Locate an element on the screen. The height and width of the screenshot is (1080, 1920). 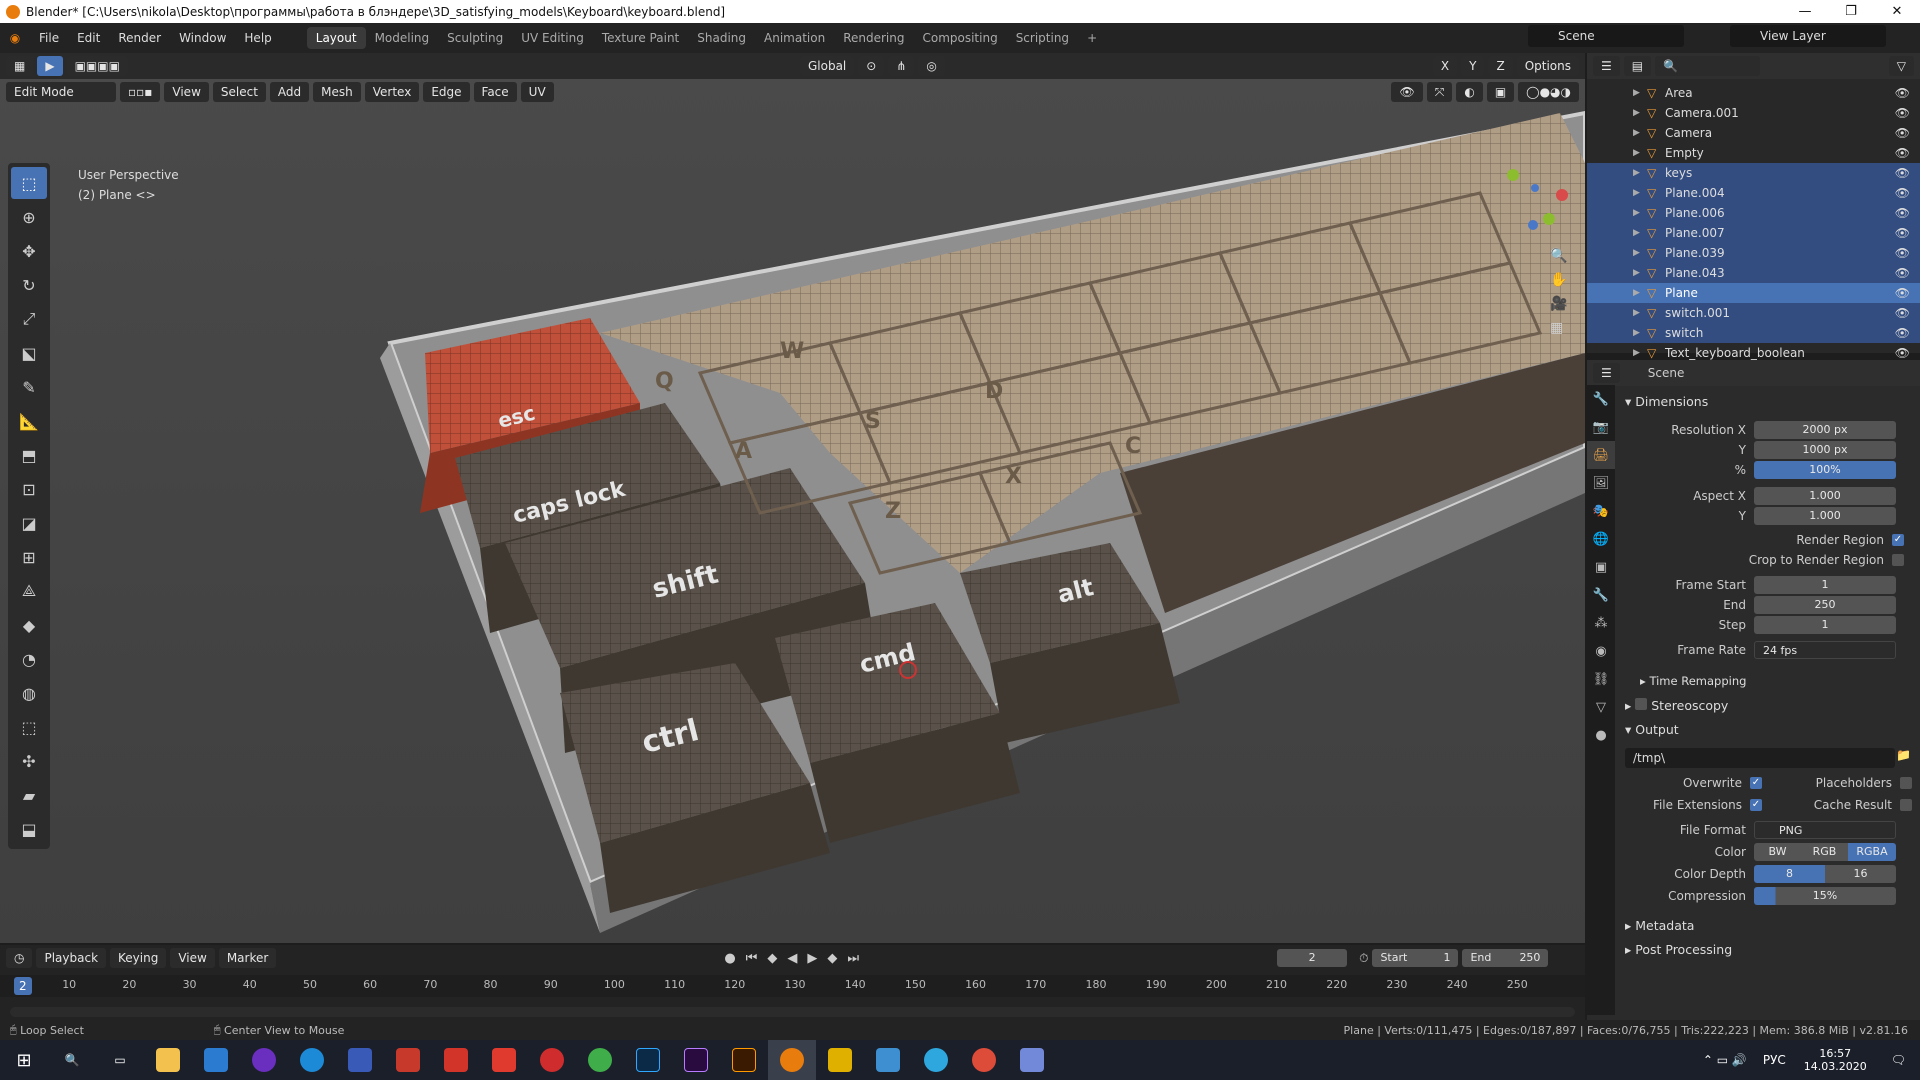
telegram-icon is located at coordinates (936, 1060).